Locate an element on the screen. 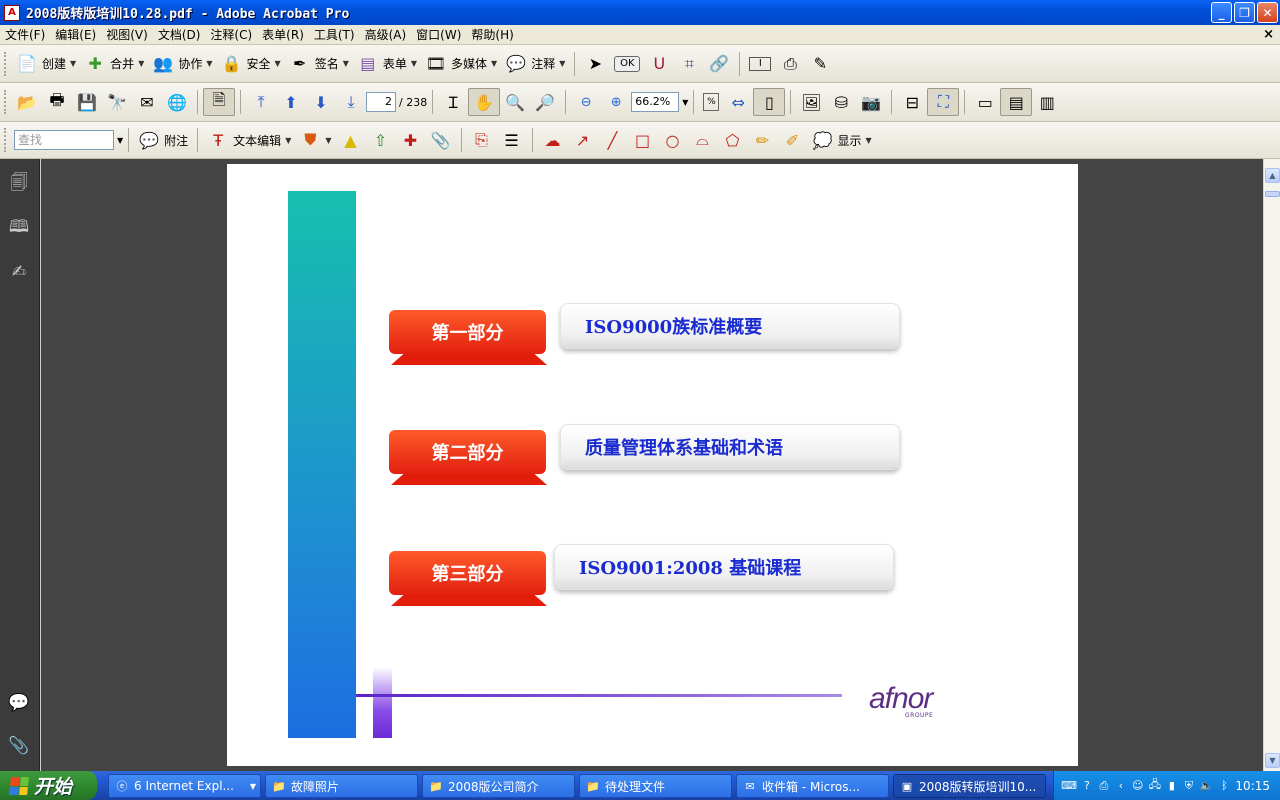 Image resolution: width=1280 pixels, height=800 pixels. menu-help: 帮助(H) is located at coordinates (492, 34).